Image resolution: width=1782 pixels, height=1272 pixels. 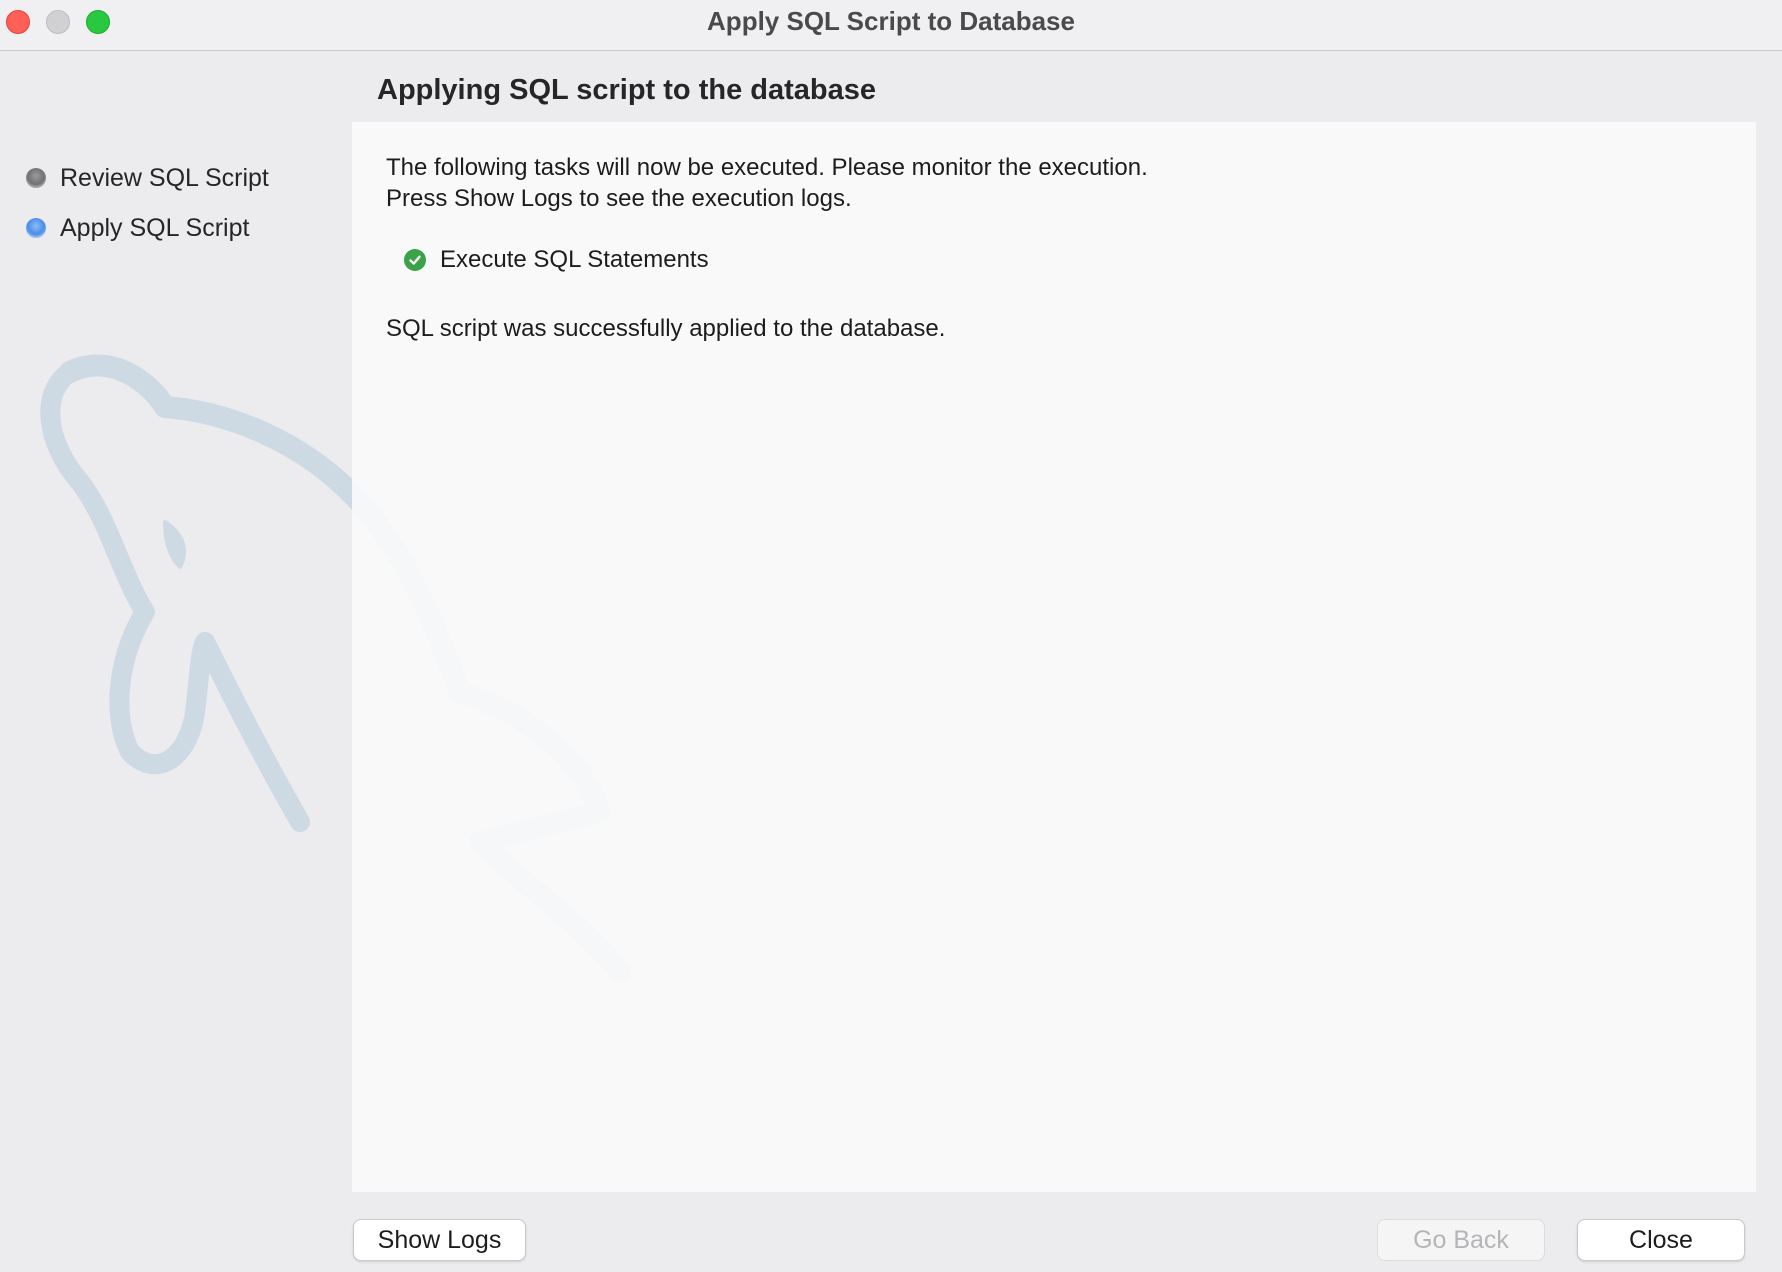 What do you see at coordinates (891, 21) in the screenshot?
I see `window-title: Apply SQL Script to Database` at bounding box center [891, 21].